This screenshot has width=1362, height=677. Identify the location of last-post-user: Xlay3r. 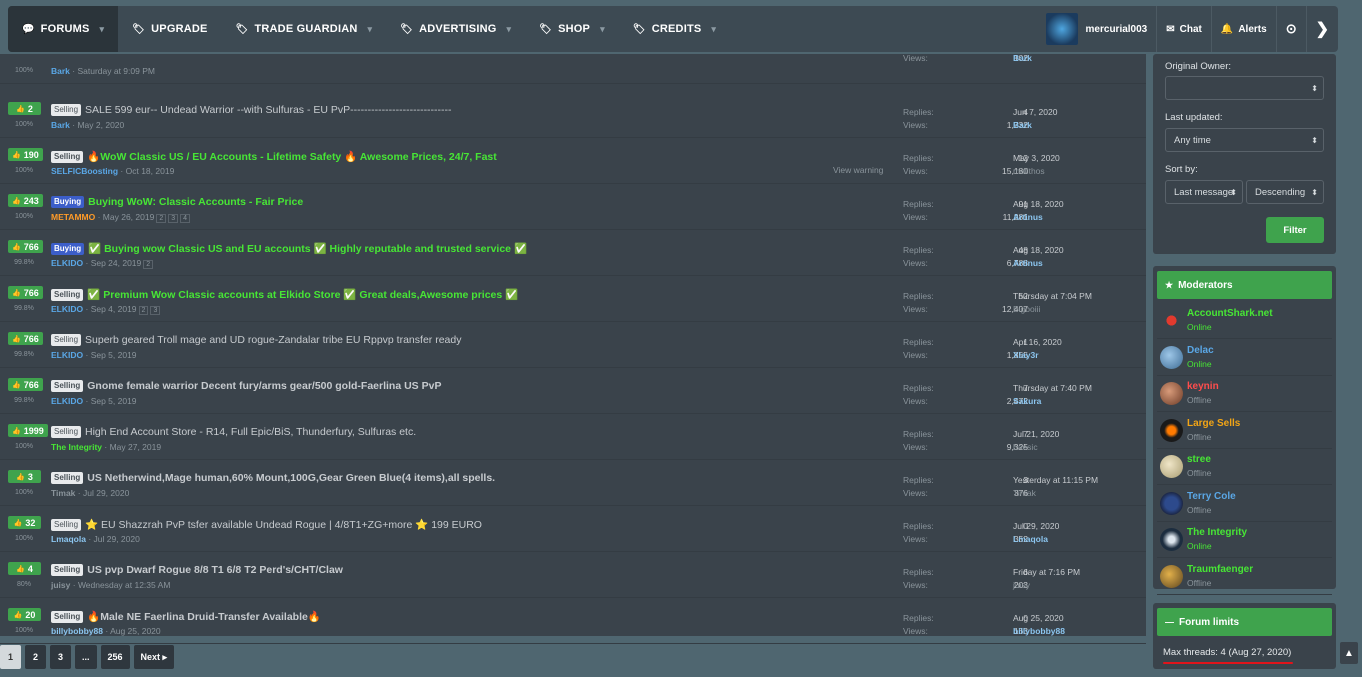
(1037, 355).